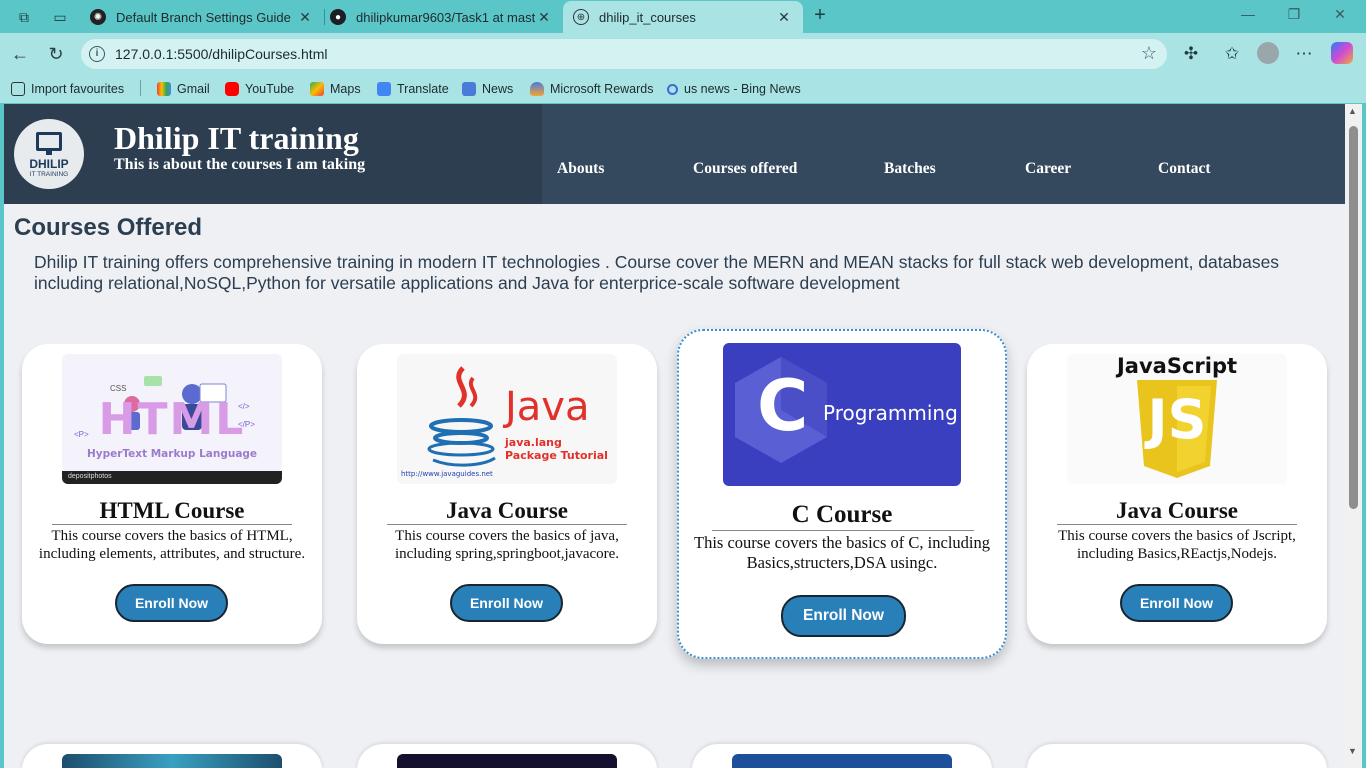 The image size is (1366, 768). I want to click on course-title: C Course, so click(842, 514).